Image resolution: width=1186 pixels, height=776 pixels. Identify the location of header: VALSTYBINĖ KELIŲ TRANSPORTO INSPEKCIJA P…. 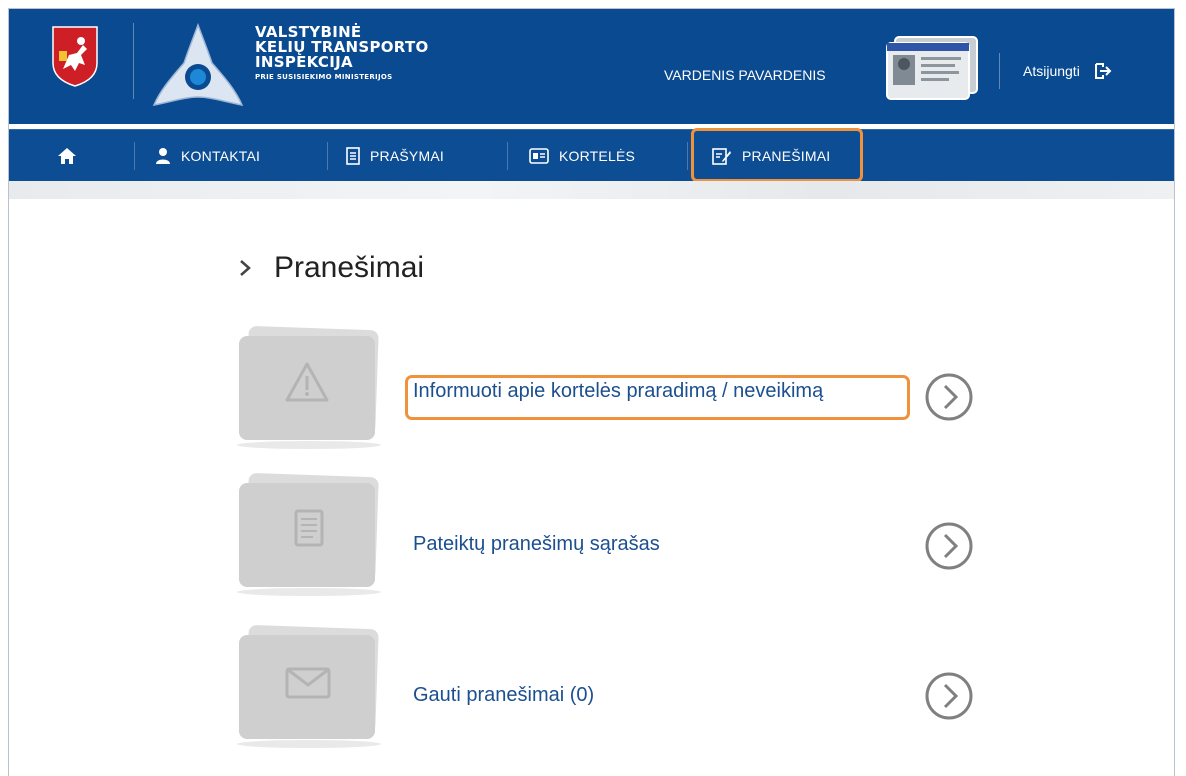
(591, 66).